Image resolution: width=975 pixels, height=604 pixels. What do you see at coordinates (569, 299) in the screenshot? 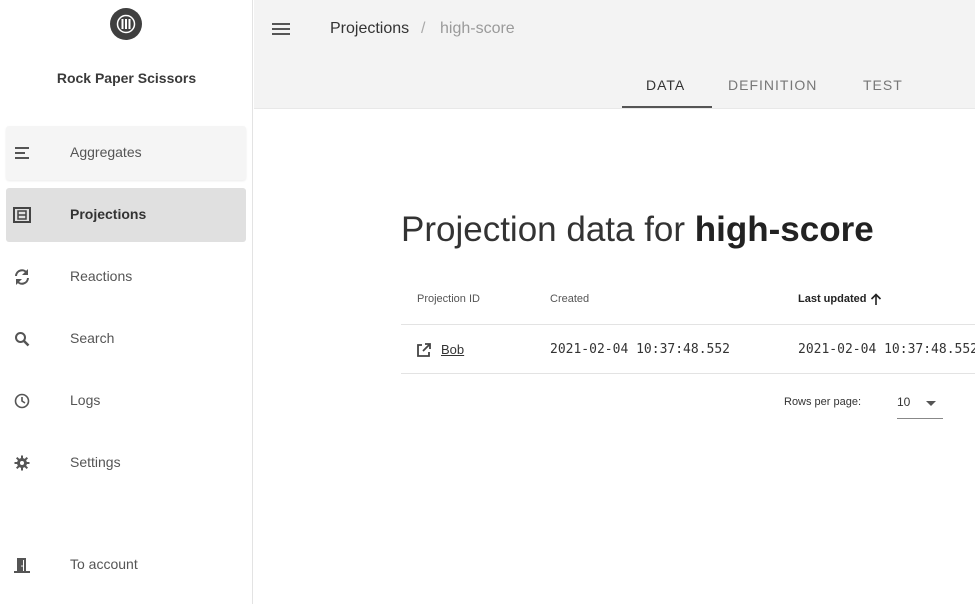
I see `column-header-created: Created` at bounding box center [569, 299].